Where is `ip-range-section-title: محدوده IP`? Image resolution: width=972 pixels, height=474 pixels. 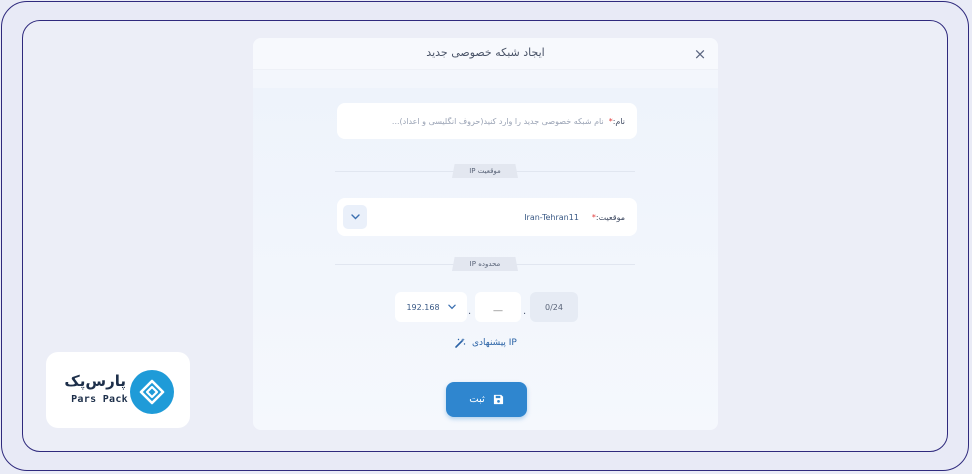 ip-range-section-title: محدوده IP is located at coordinates (485, 264).